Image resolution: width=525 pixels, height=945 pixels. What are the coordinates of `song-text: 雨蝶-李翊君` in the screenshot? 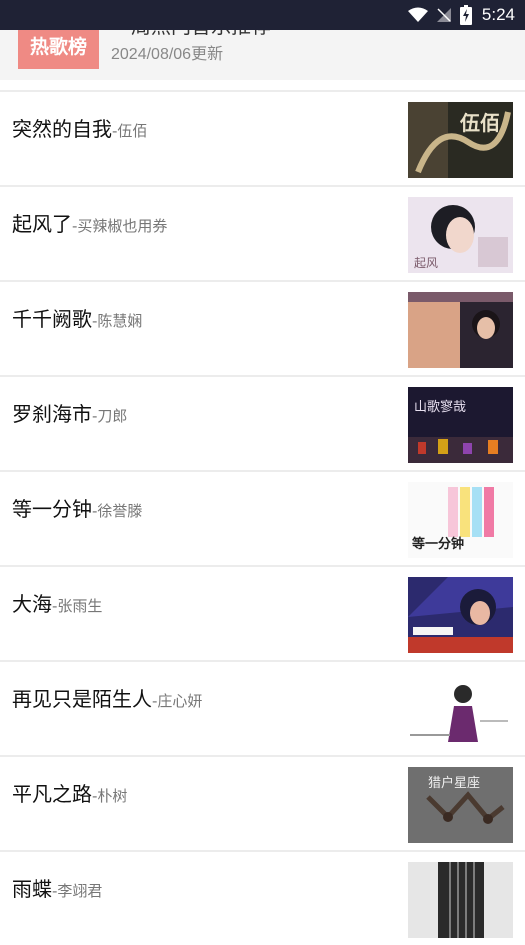 It's located at (57, 887).